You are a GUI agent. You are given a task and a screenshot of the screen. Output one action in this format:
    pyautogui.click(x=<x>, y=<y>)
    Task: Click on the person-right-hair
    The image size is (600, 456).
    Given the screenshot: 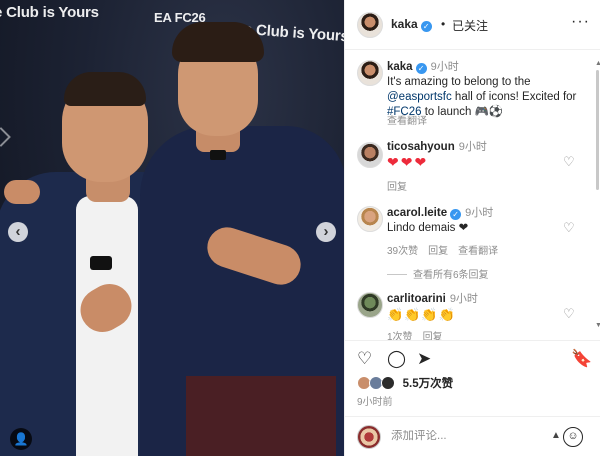 What is the action you would take?
    pyautogui.click(x=218, y=42)
    